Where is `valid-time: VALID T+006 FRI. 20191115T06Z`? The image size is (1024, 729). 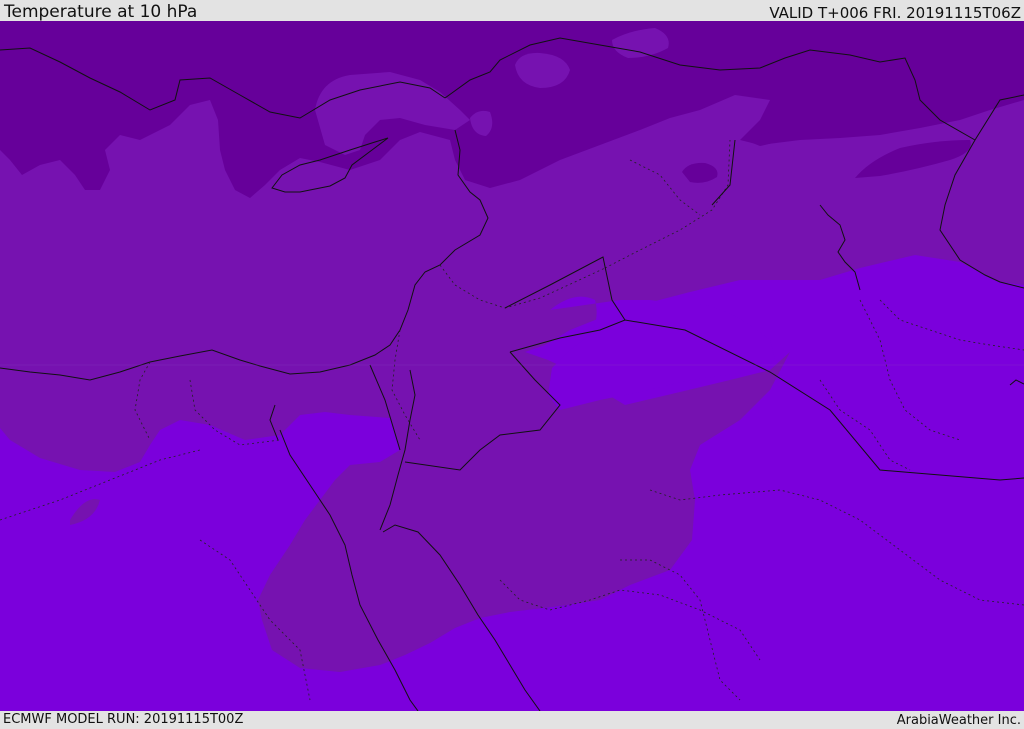 valid-time: VALID T+006 FRI. 20191115T06Z is located at coordinates (895, 13).